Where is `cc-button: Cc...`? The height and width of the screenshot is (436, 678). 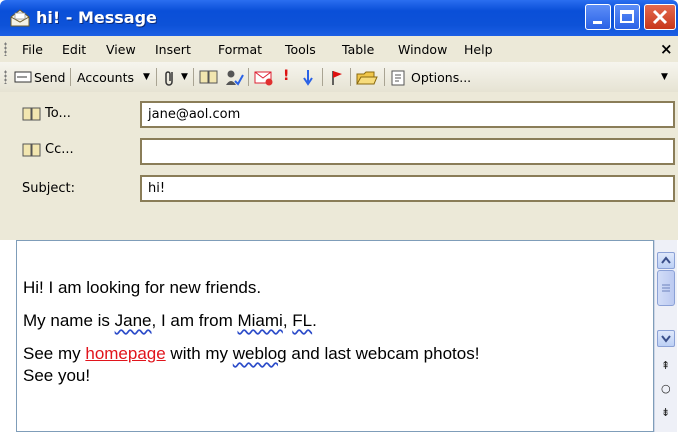 cc-button: Cc... is located at coordinates (59, 149).